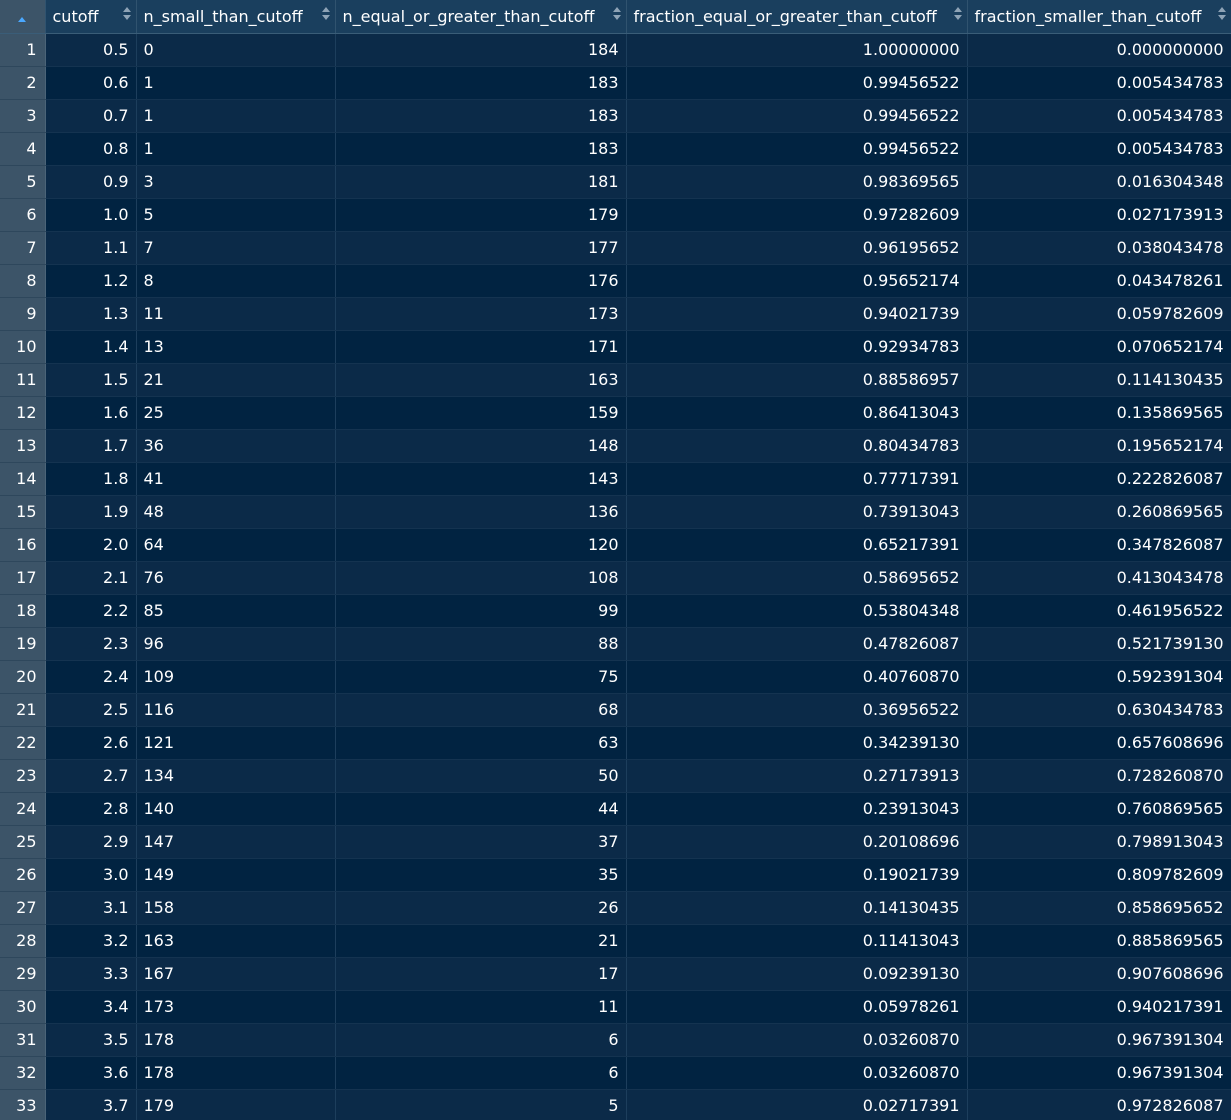  What do you see at coordinates (481, 314) in the screenshot?
I see `cell-n-equal-or-greater-than-cutoff: 173` at bounding box center [481, 314].